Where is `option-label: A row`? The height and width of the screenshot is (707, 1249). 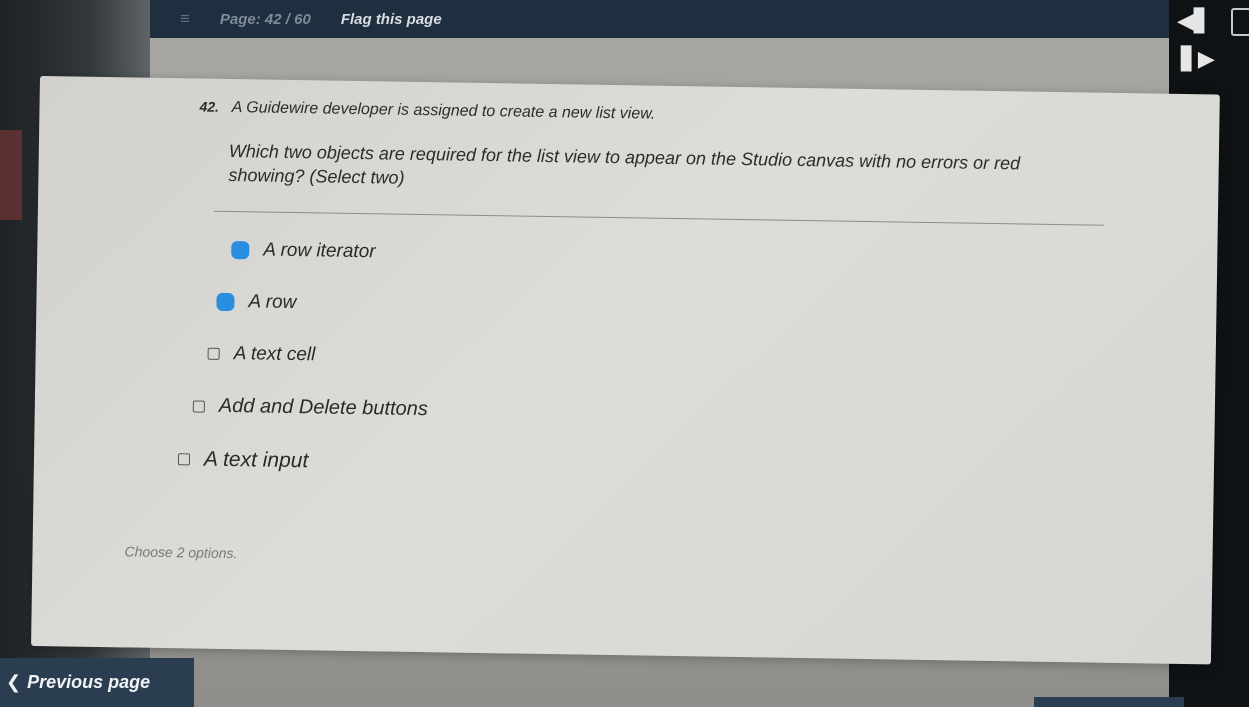 option-label: A row is located at coordinates (272, 302).